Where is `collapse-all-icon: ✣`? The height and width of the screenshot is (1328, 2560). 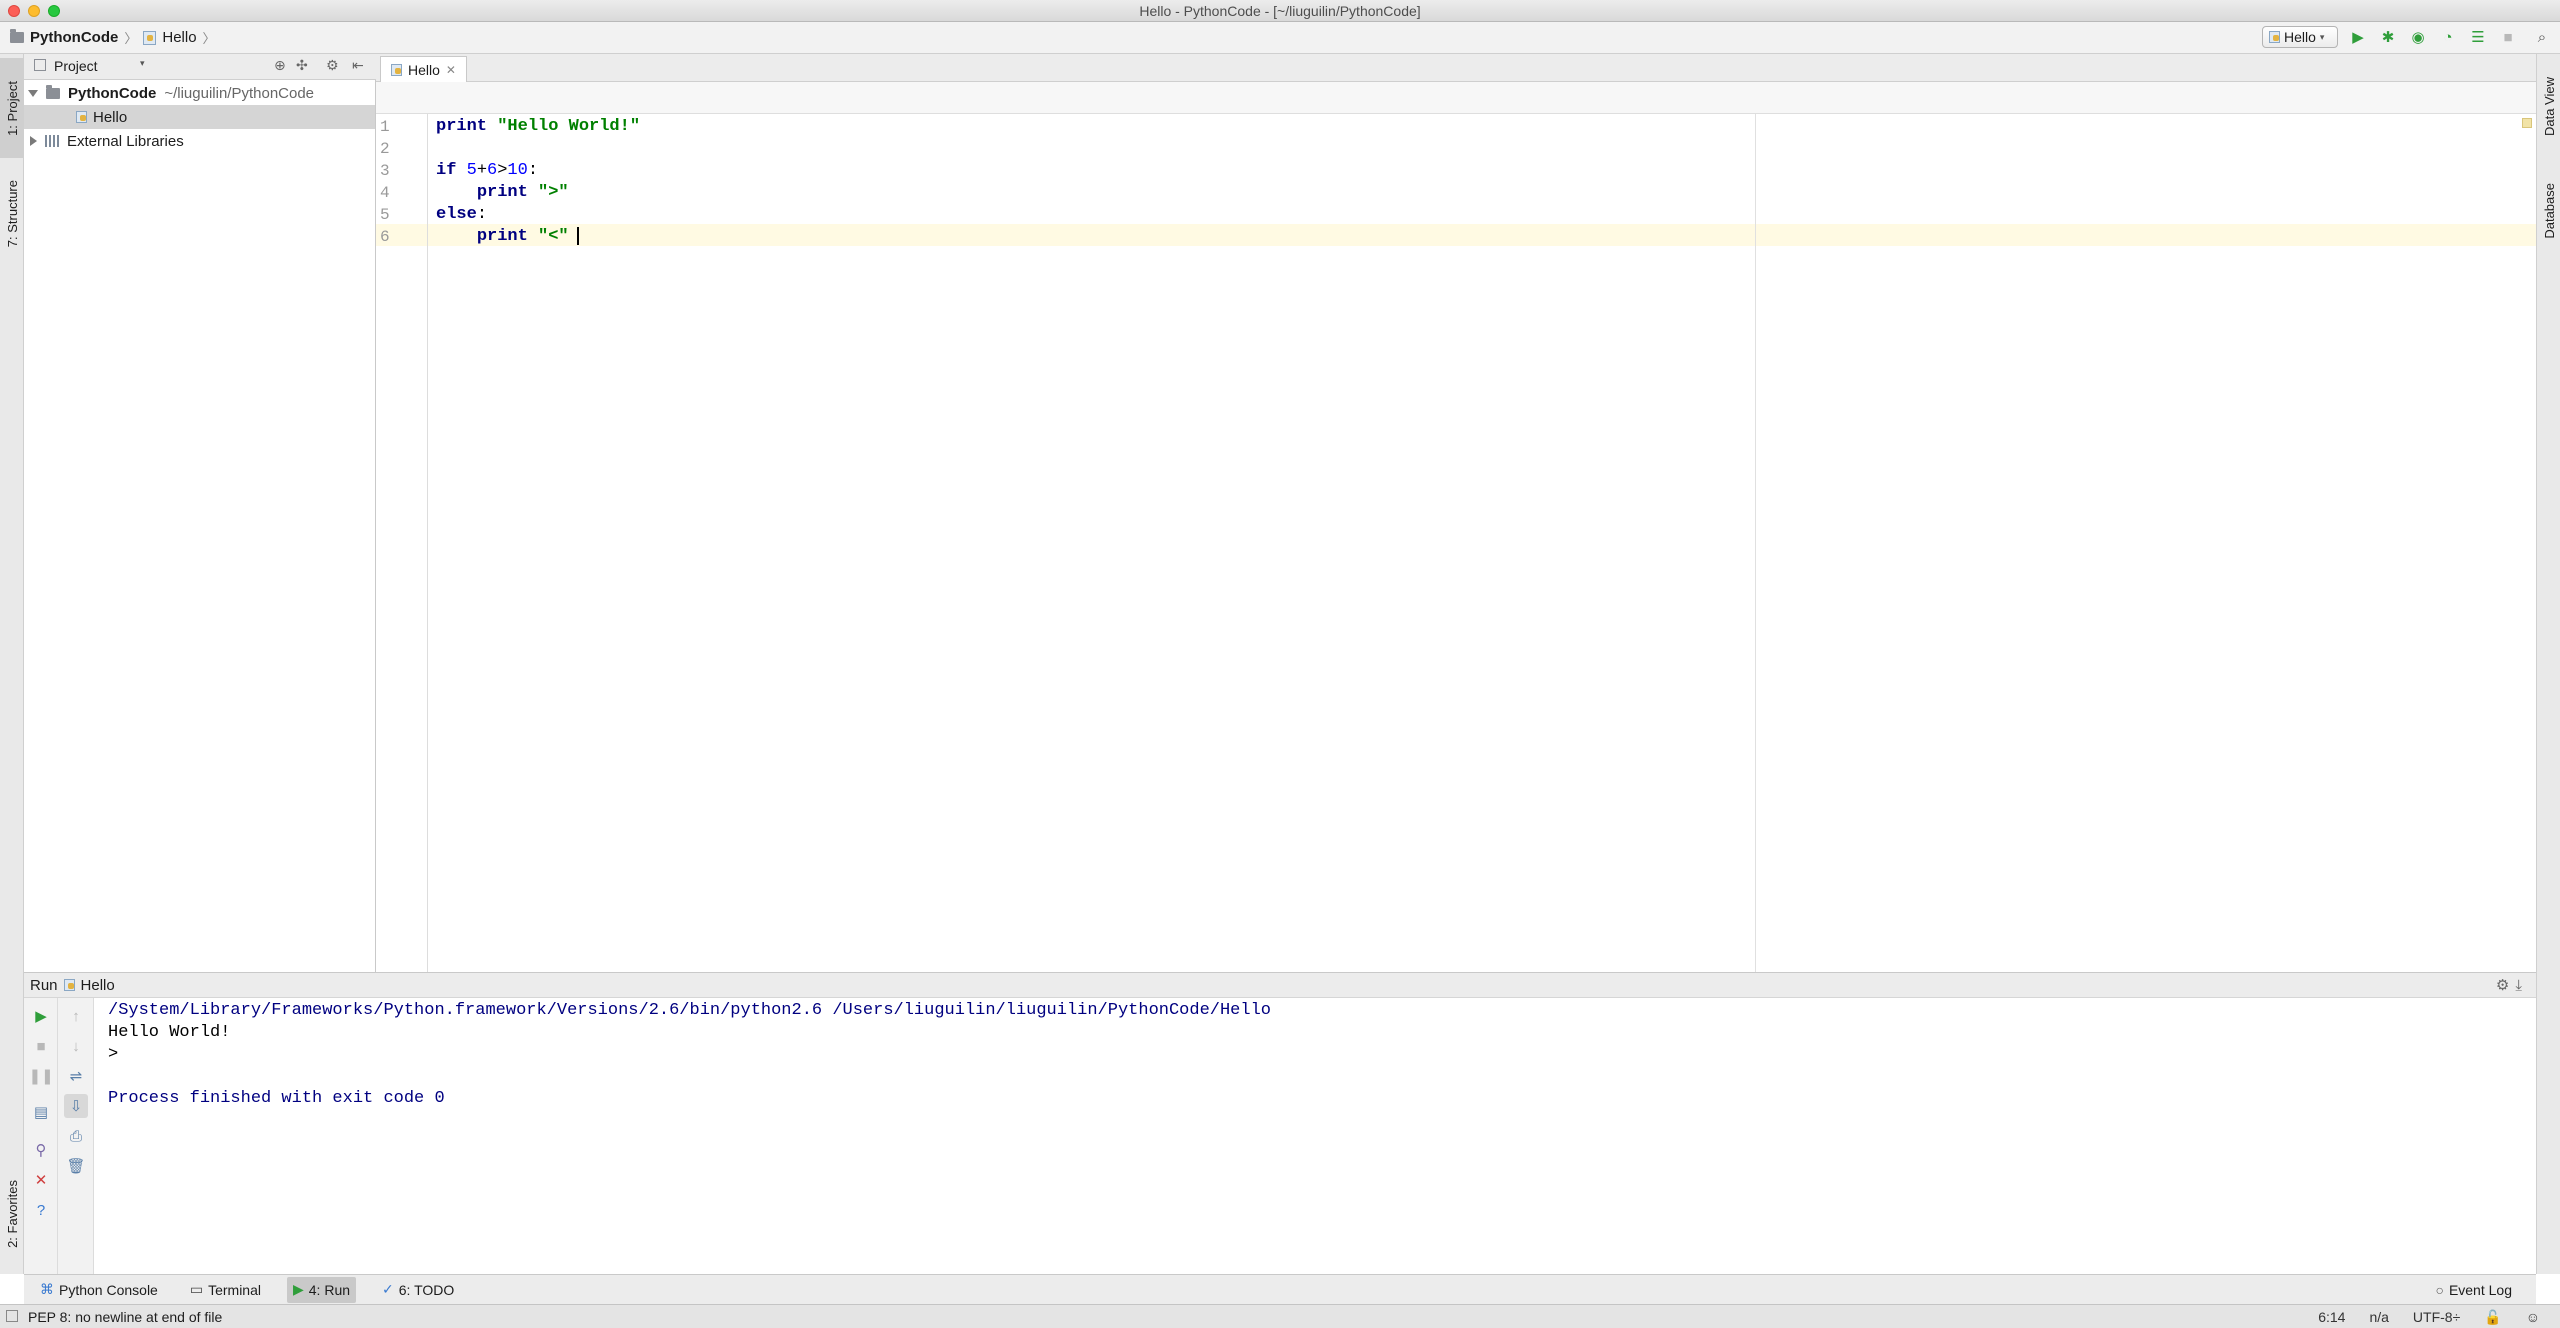 collapse-all-icon: ✣ is located at coordinates (302, 65).